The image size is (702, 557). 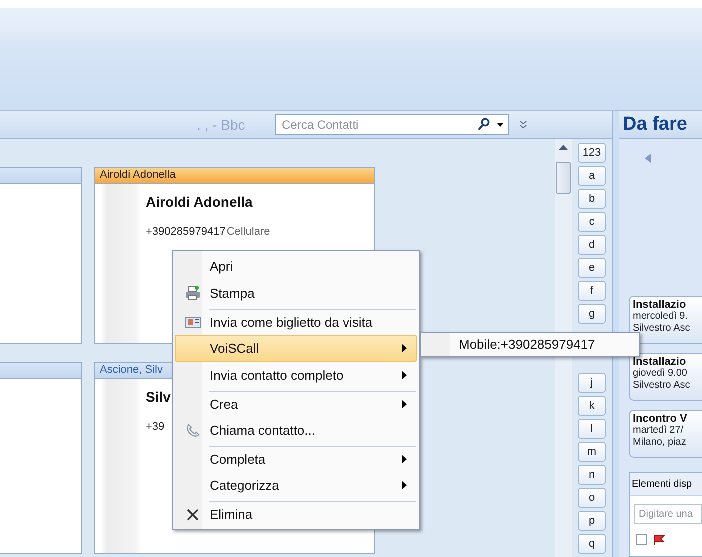 I want to click on contact-name: Airoldi Adonella, so click(x=199, y=202).